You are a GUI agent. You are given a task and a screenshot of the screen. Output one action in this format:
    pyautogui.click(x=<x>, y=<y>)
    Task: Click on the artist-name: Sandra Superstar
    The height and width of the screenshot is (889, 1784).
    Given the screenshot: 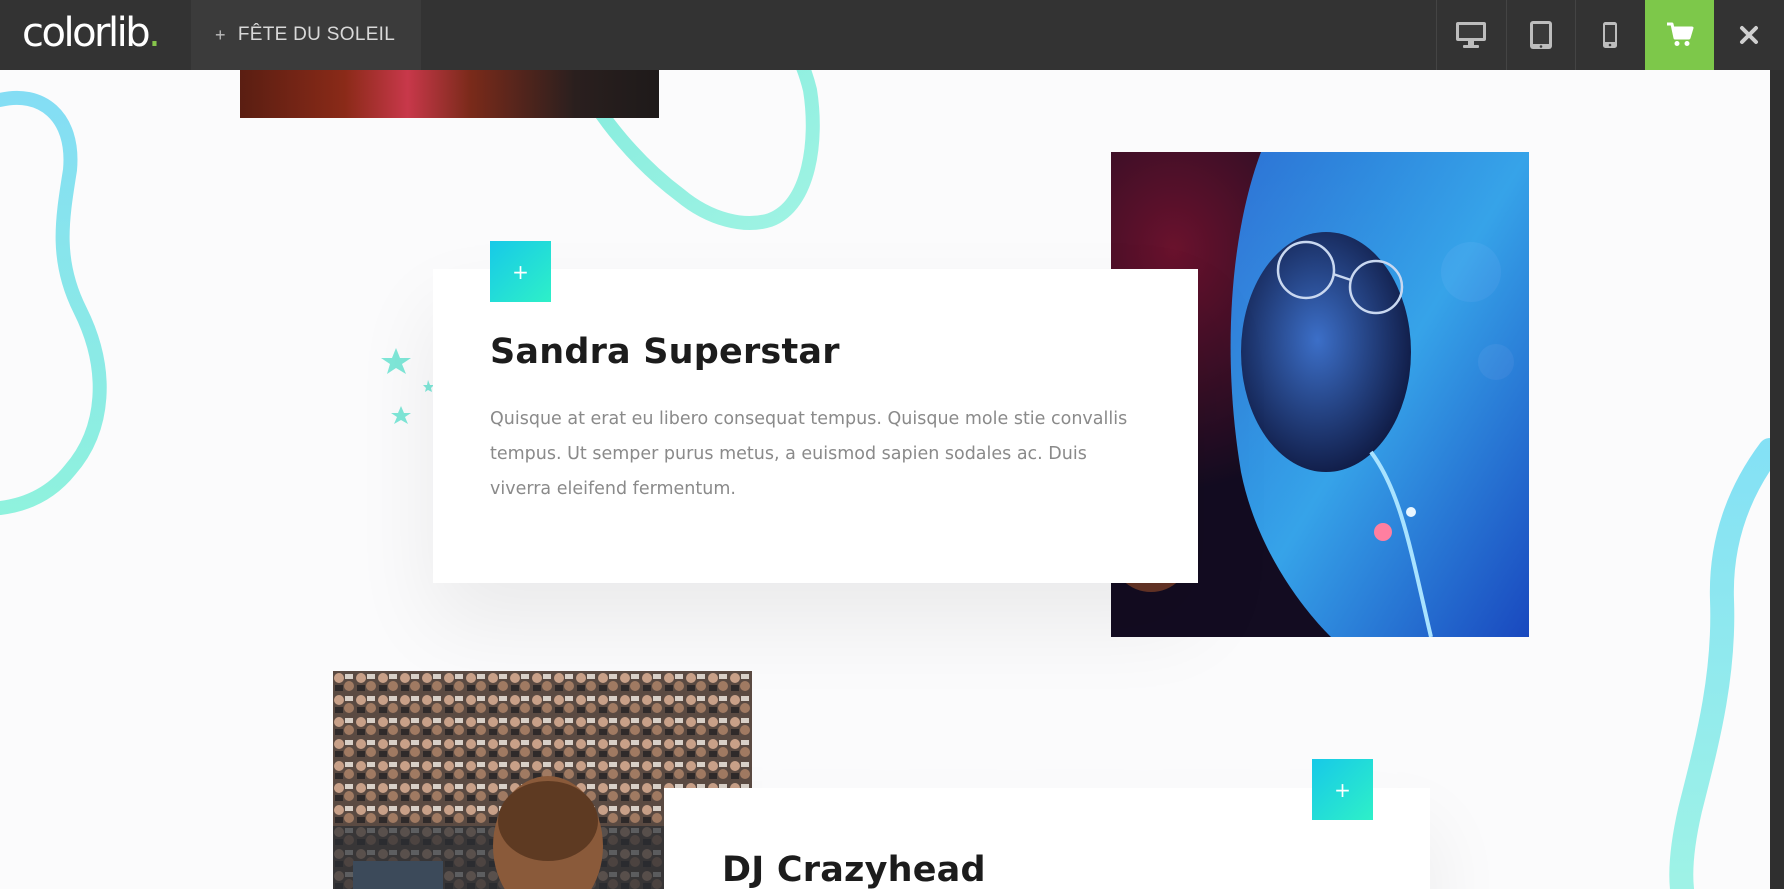 What is the action you would take?
    pyautogui.click(x=665, y=352)
    